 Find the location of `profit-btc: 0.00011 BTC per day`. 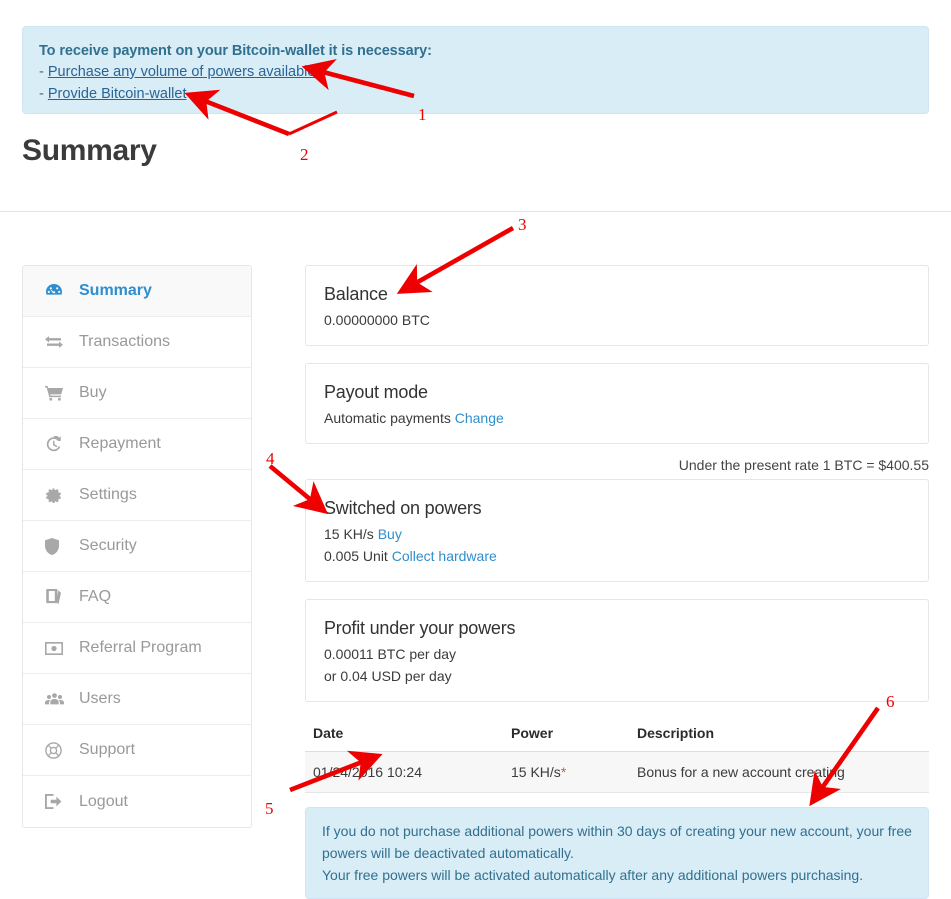

profit-btc: 0.00011 BTC per day is located at coordinates (390, 654).